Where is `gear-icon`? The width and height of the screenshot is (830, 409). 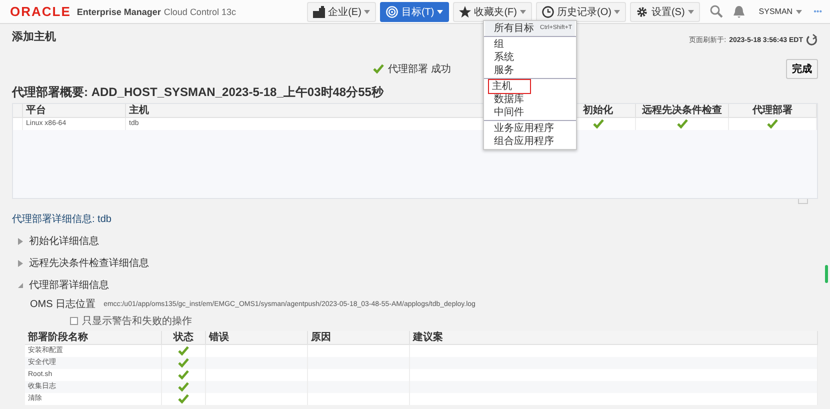 gear-icon is located at coordinates (642, 12).